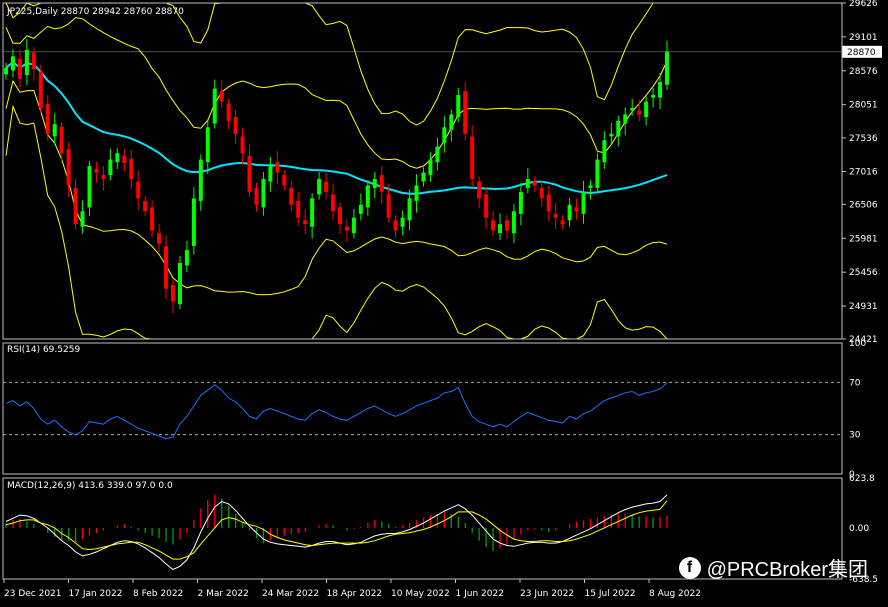  Describe the element at coordinates (336, 530) in the screenshot. I see `macd-signal-line` at that location.